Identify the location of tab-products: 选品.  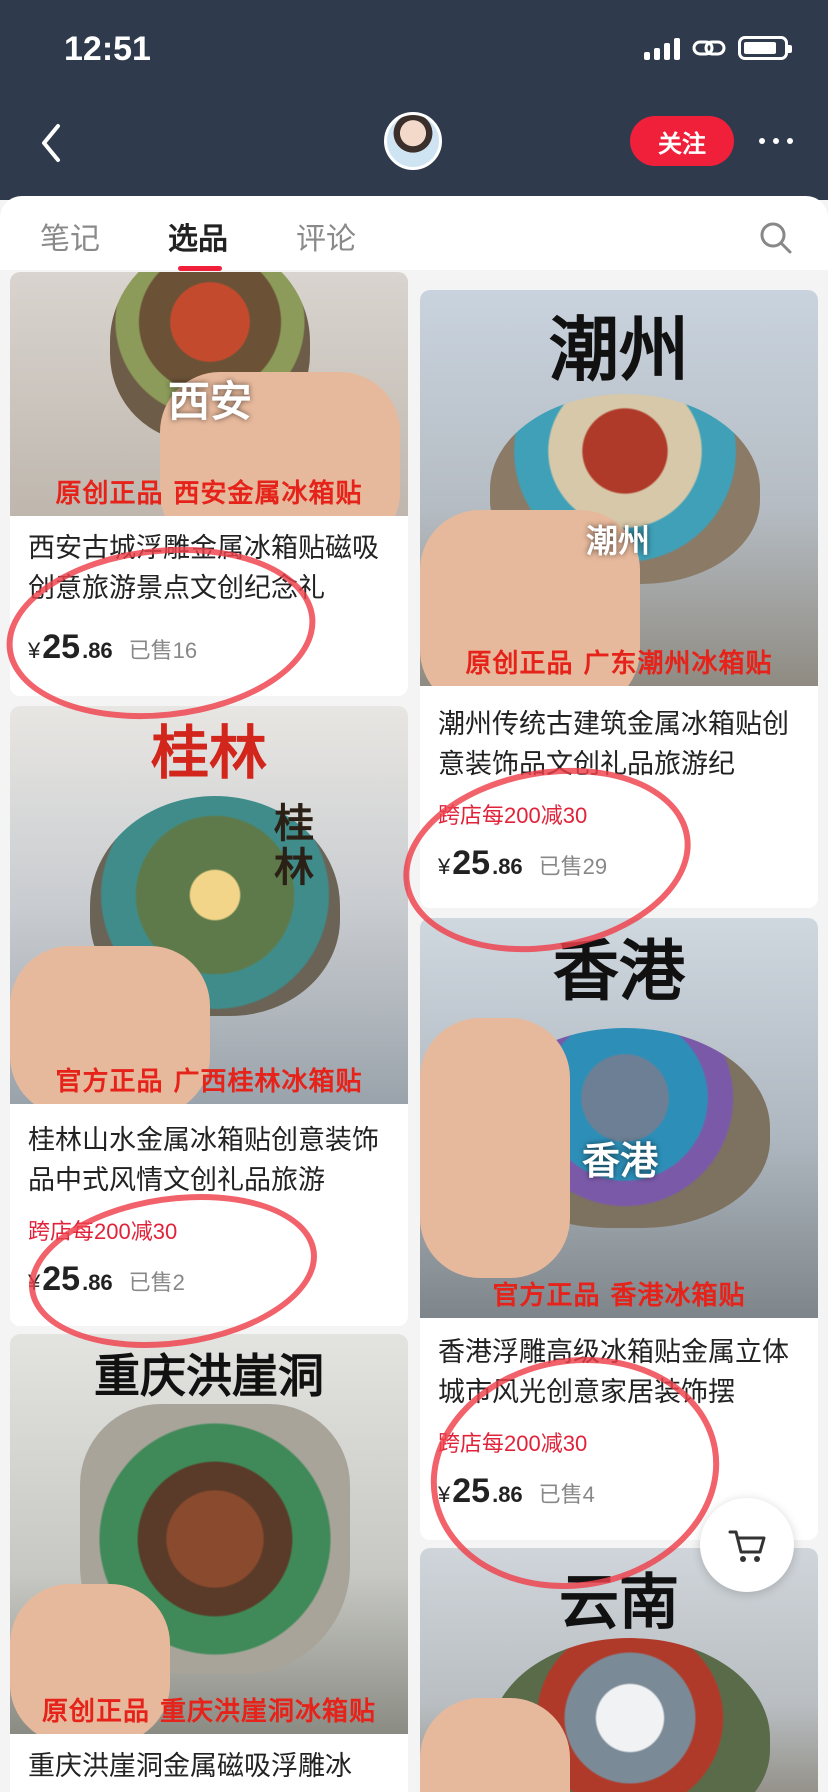
(198, 236).